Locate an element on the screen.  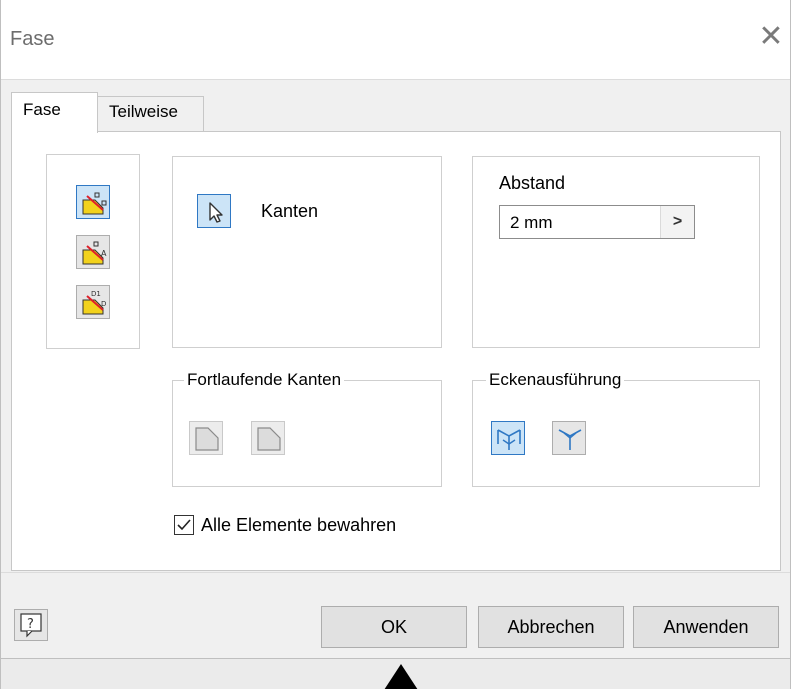
chamfer-distance-icon is located at coordinates (94, 203).